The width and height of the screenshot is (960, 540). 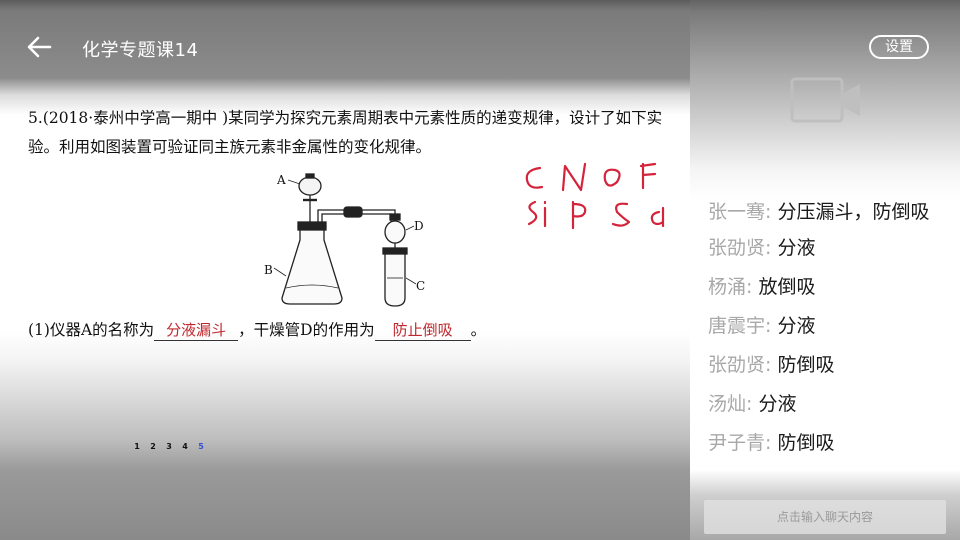 I want to click on label-d: D, so click(x=419, y=226).